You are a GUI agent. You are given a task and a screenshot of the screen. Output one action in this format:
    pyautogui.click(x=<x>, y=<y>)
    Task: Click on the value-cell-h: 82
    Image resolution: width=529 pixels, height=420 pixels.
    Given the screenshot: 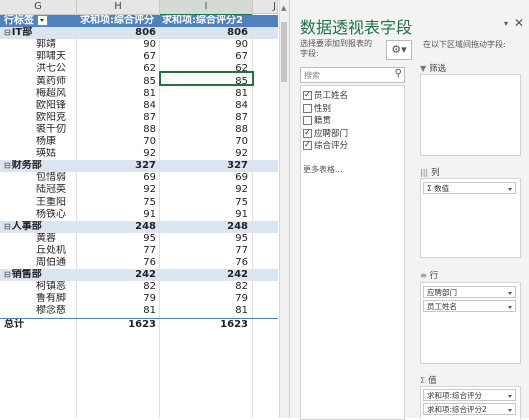 What is the action you would take?
    pyautogui.click(x=130, y=287)
    